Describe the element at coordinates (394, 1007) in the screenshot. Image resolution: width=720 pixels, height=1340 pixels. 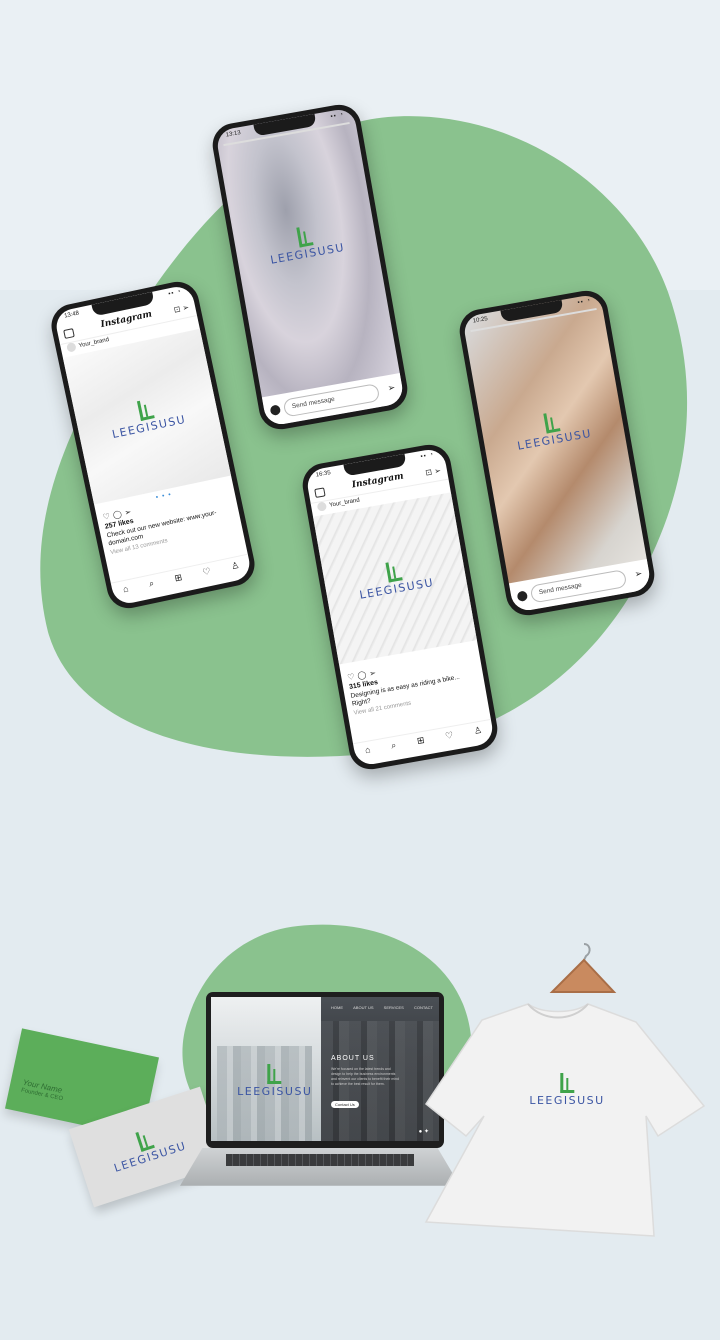
I see `nav-services: SERVICES` at that location.